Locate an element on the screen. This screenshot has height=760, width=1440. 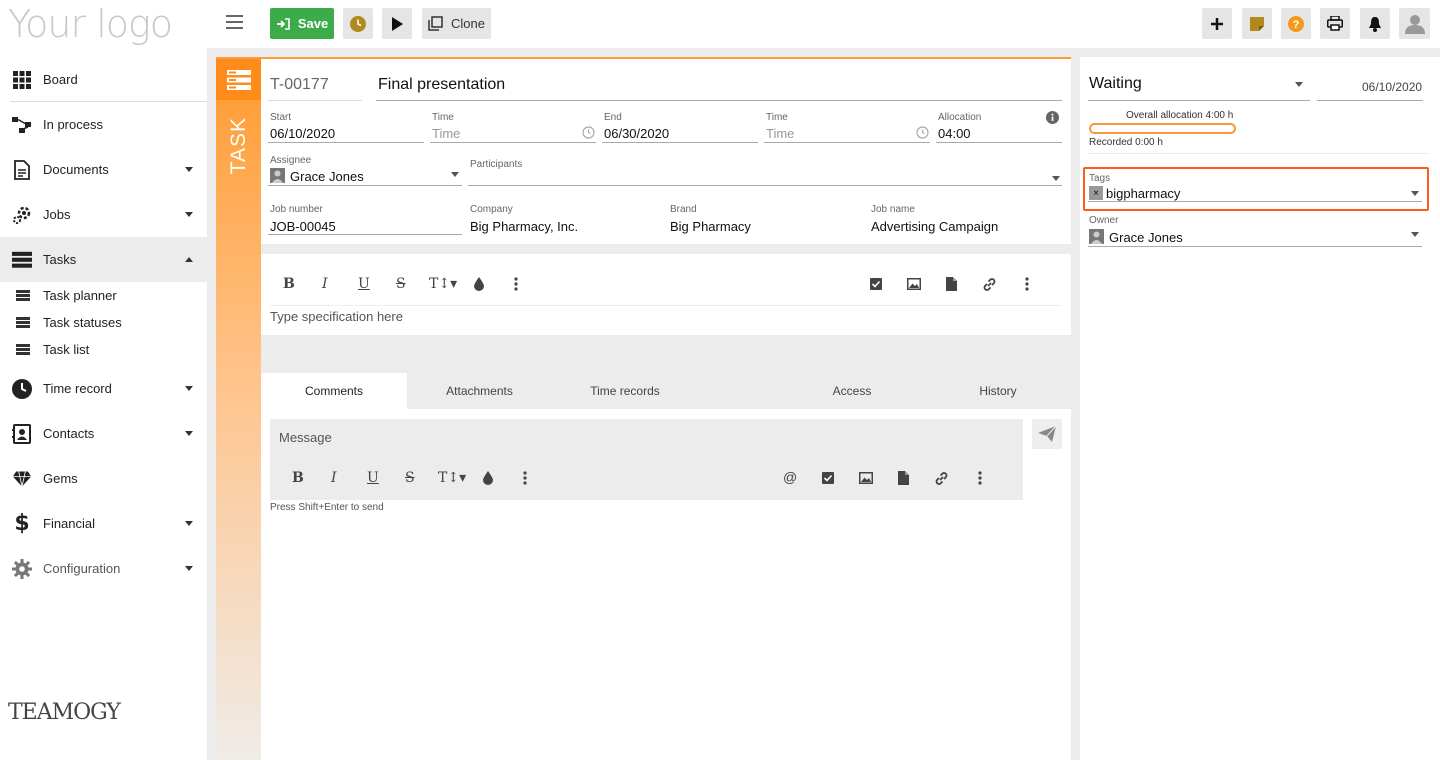
sidebar-subitem-task-statuses: Task statuses is located at coordinates (103, 322).